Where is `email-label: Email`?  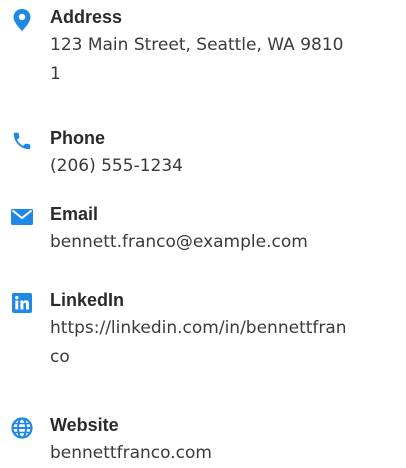
email-label: Email is located at coordinates (74, 214).